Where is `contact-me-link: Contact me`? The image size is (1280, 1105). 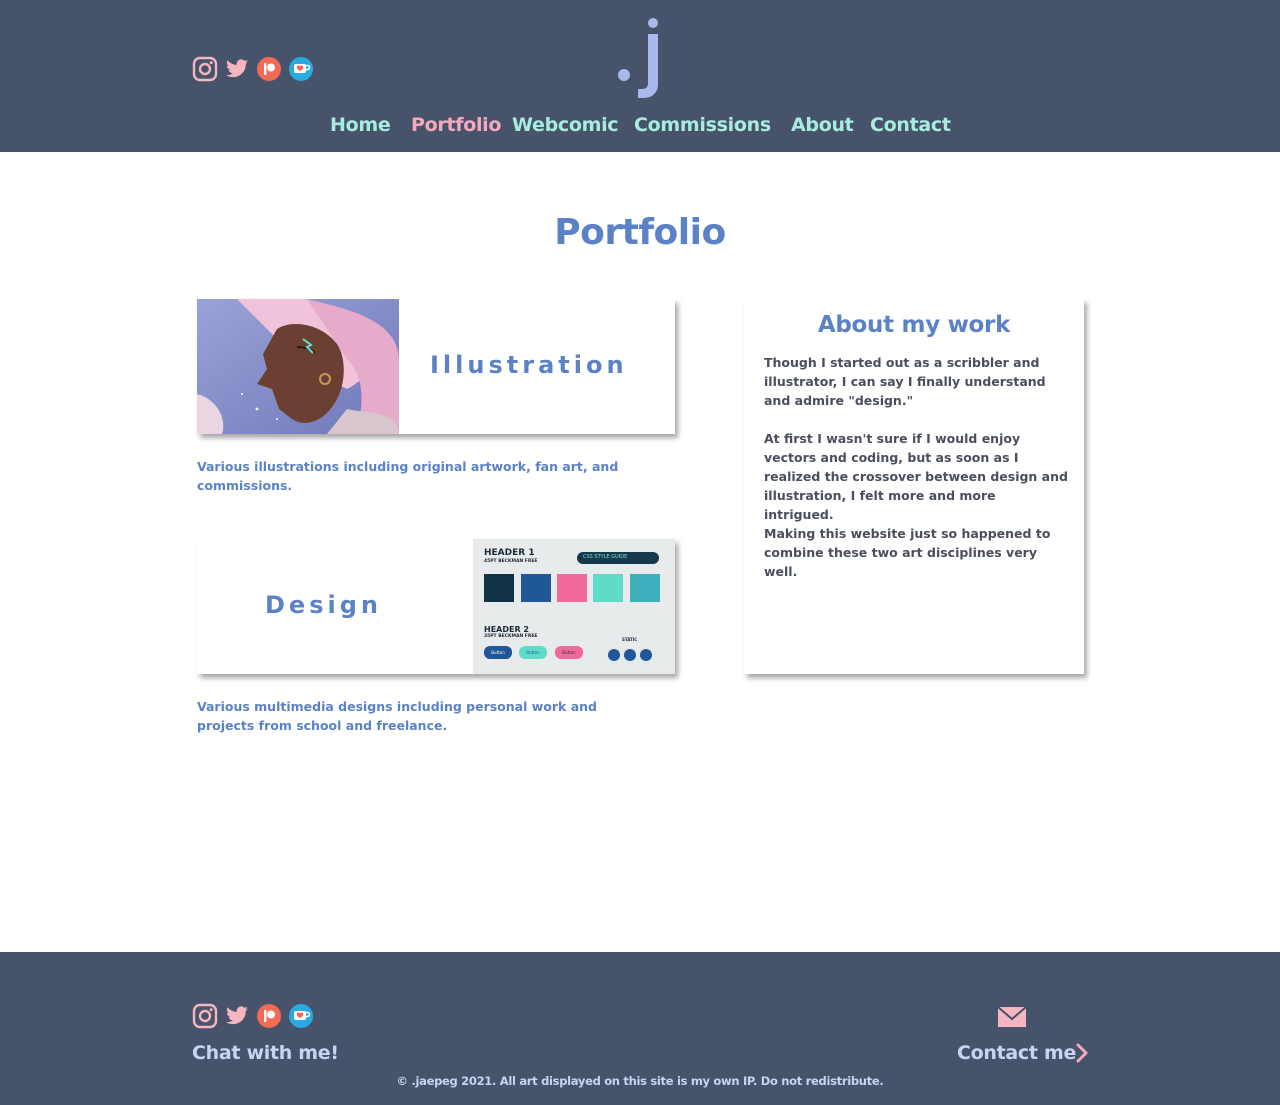 contact-me-link: Contact me is located at coordinates (1016, 1053).